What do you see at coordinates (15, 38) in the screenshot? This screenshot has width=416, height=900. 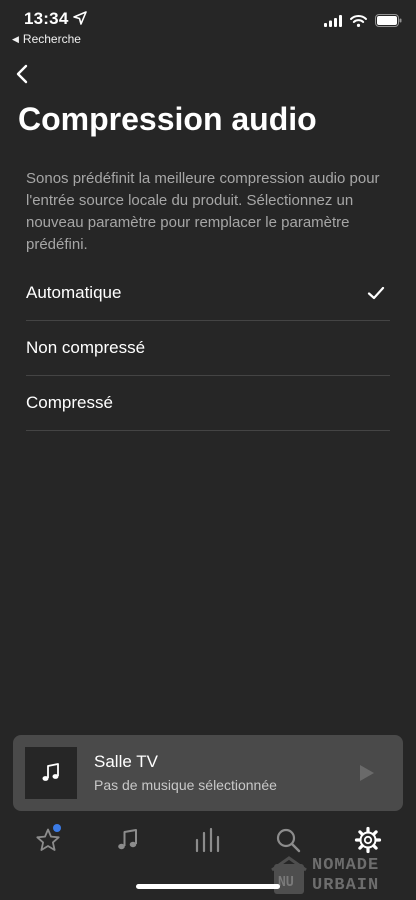 I see `back-triangle-icon: ◀` at bounding box center [15, 38].